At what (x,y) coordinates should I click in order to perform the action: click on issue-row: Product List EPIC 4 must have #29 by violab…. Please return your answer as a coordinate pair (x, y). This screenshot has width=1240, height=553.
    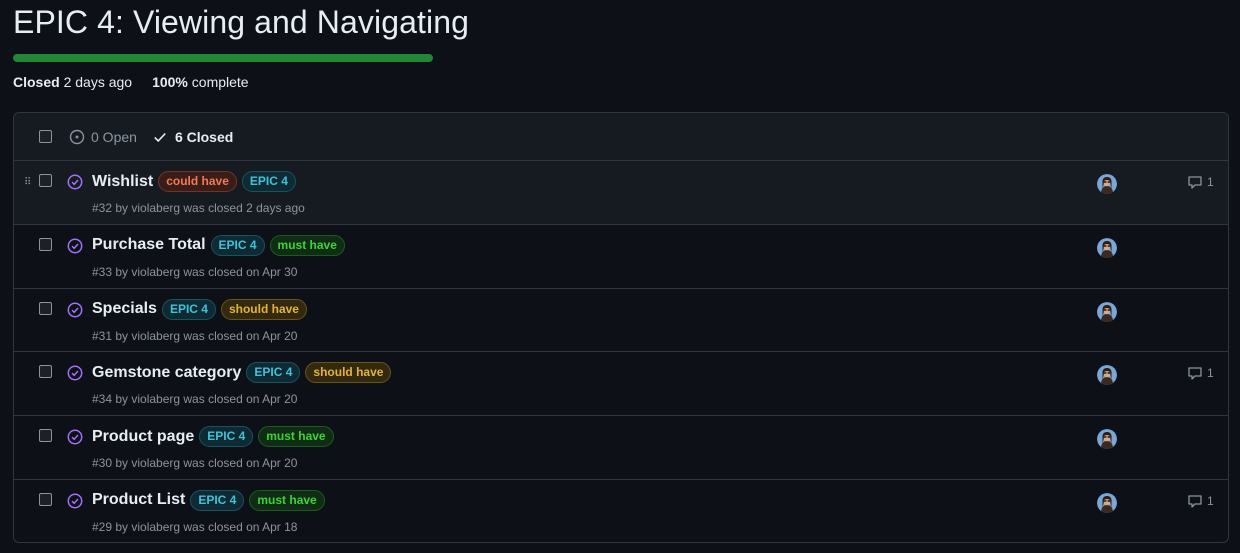
    Looking at the image, I should click on (621, 511).